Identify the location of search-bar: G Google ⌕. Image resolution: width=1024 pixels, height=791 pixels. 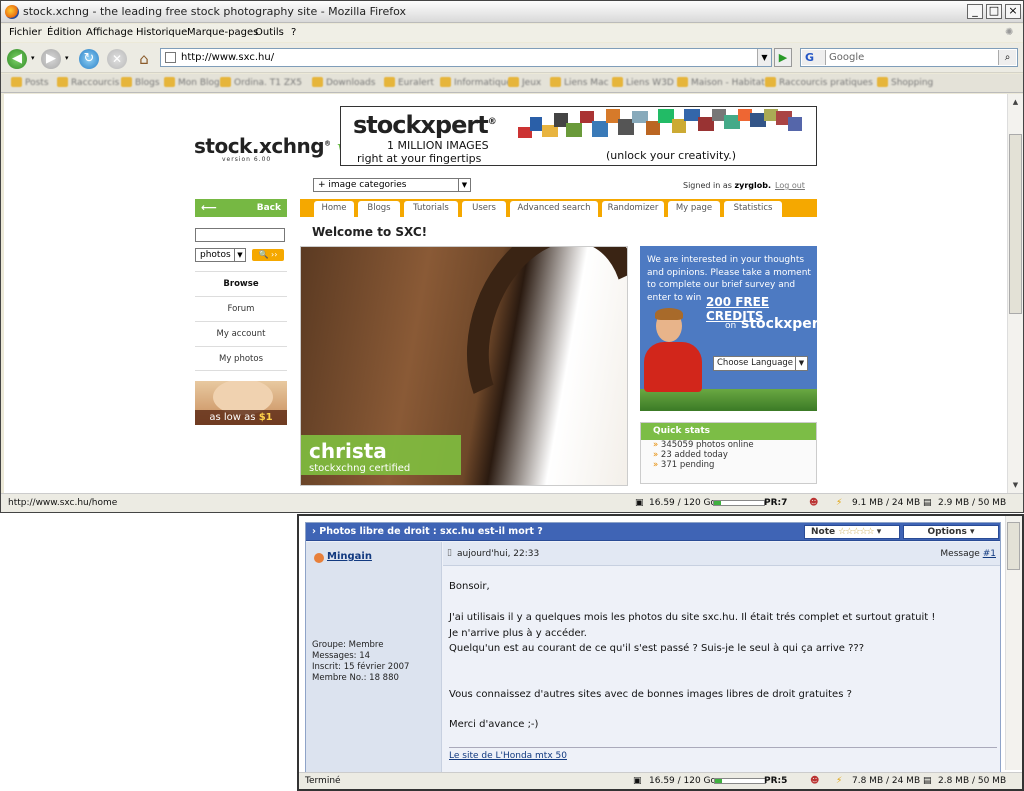
(909, 57).